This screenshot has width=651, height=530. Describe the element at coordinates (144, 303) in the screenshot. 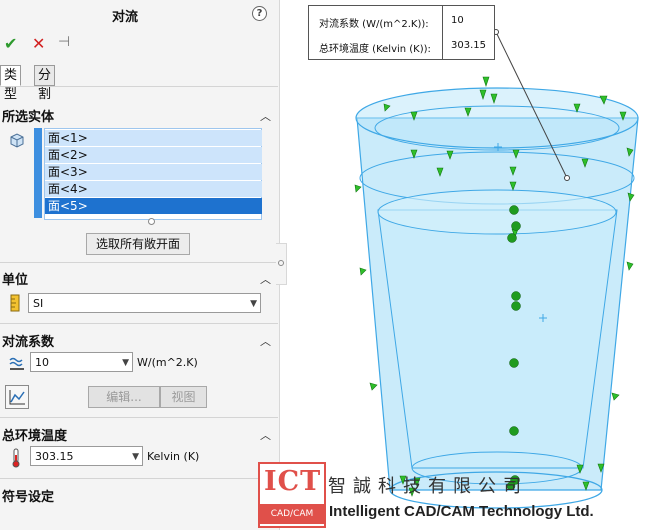

I see `unit-system-select: SI ▼` at that location.